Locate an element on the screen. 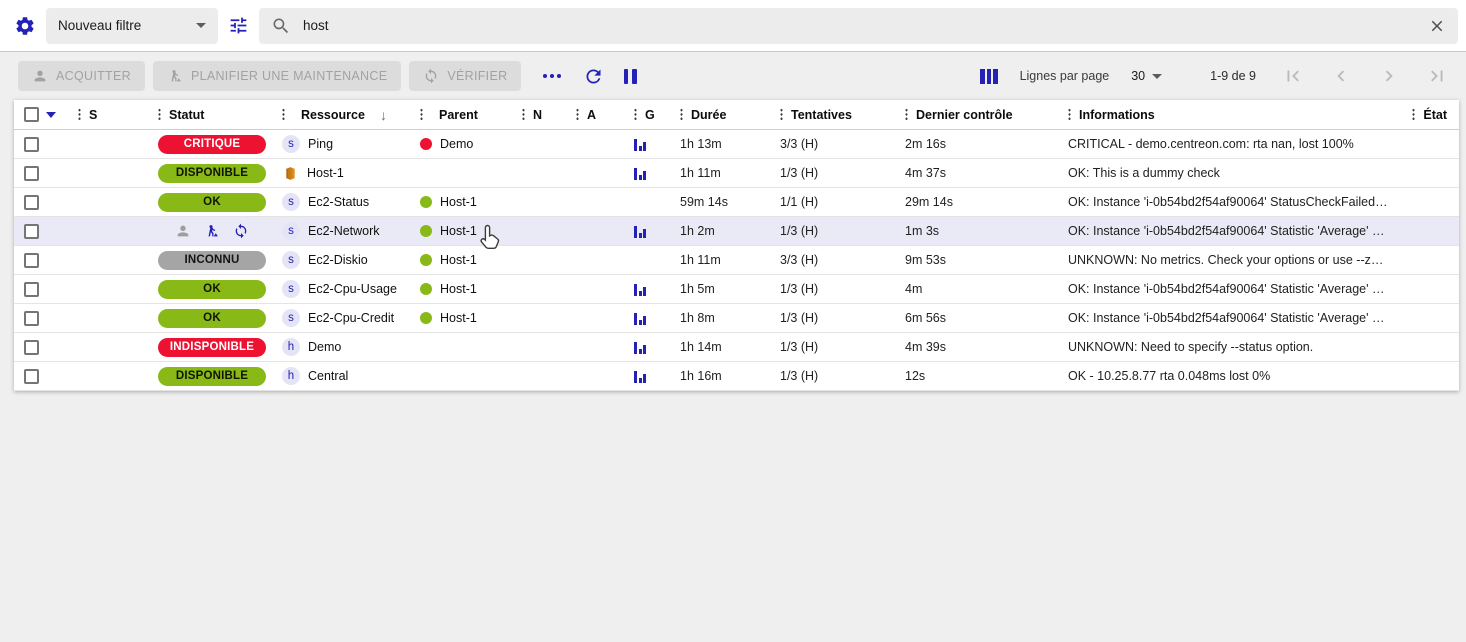 The image size is (1466, 642). column-header-tentatives: Tentatives is located at coordinates (834, 114).